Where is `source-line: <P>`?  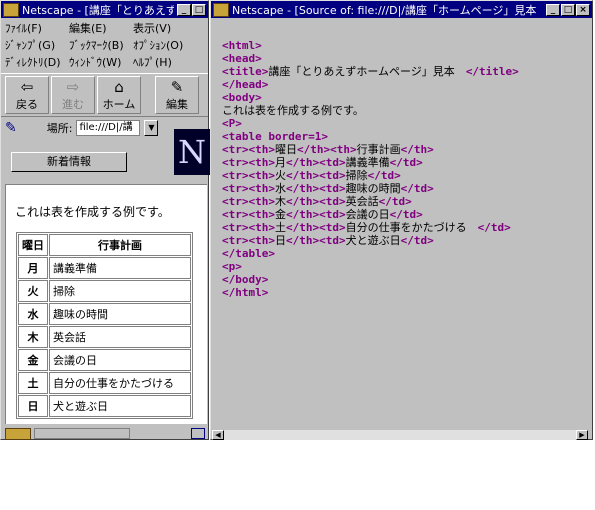
source-line: <P> is located at coordinates (232, 123).